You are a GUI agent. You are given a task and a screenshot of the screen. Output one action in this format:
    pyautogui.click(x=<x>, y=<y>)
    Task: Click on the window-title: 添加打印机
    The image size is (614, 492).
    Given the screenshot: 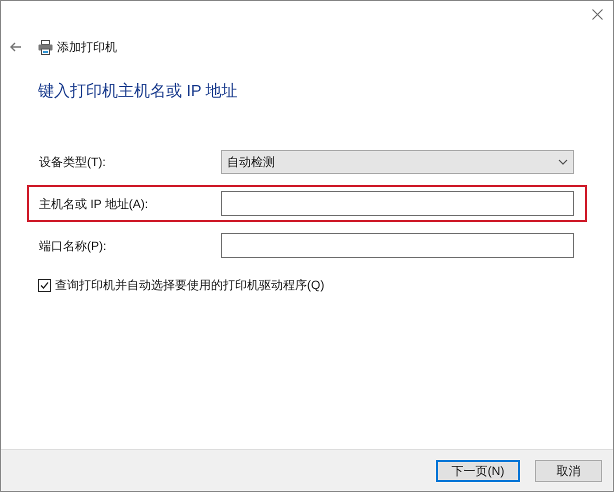 What is the action you would take?
    pyautogui.click(x=87, y=47)
    